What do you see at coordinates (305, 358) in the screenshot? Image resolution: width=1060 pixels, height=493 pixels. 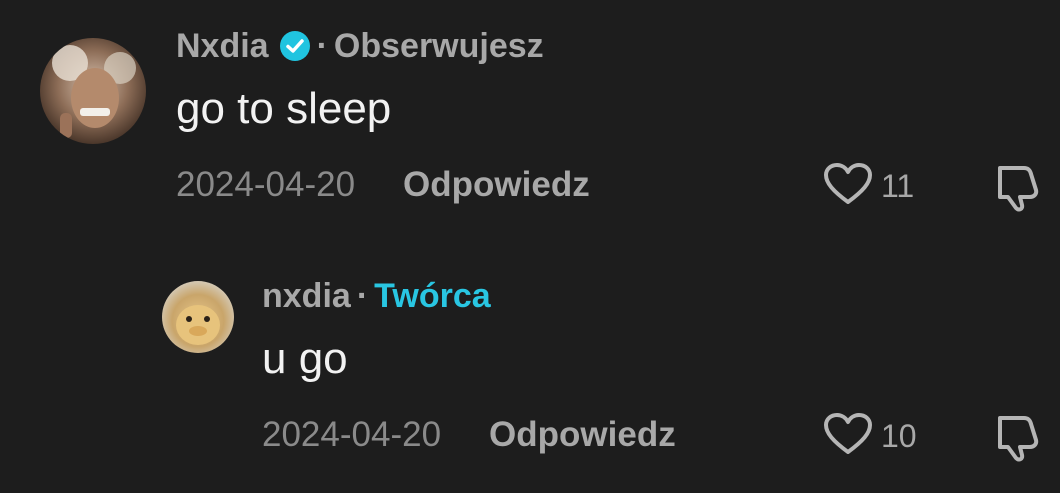 I see `comment-text: u go` at bounding box center [305, 358].